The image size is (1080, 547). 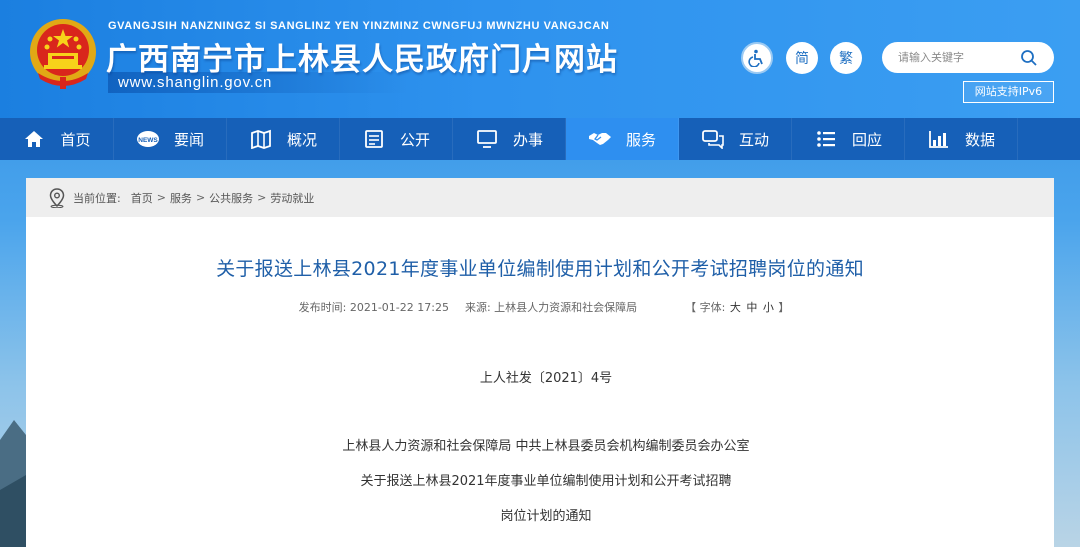 I want to click on nav-item-interact: 互动, so click(x=735, y=139).